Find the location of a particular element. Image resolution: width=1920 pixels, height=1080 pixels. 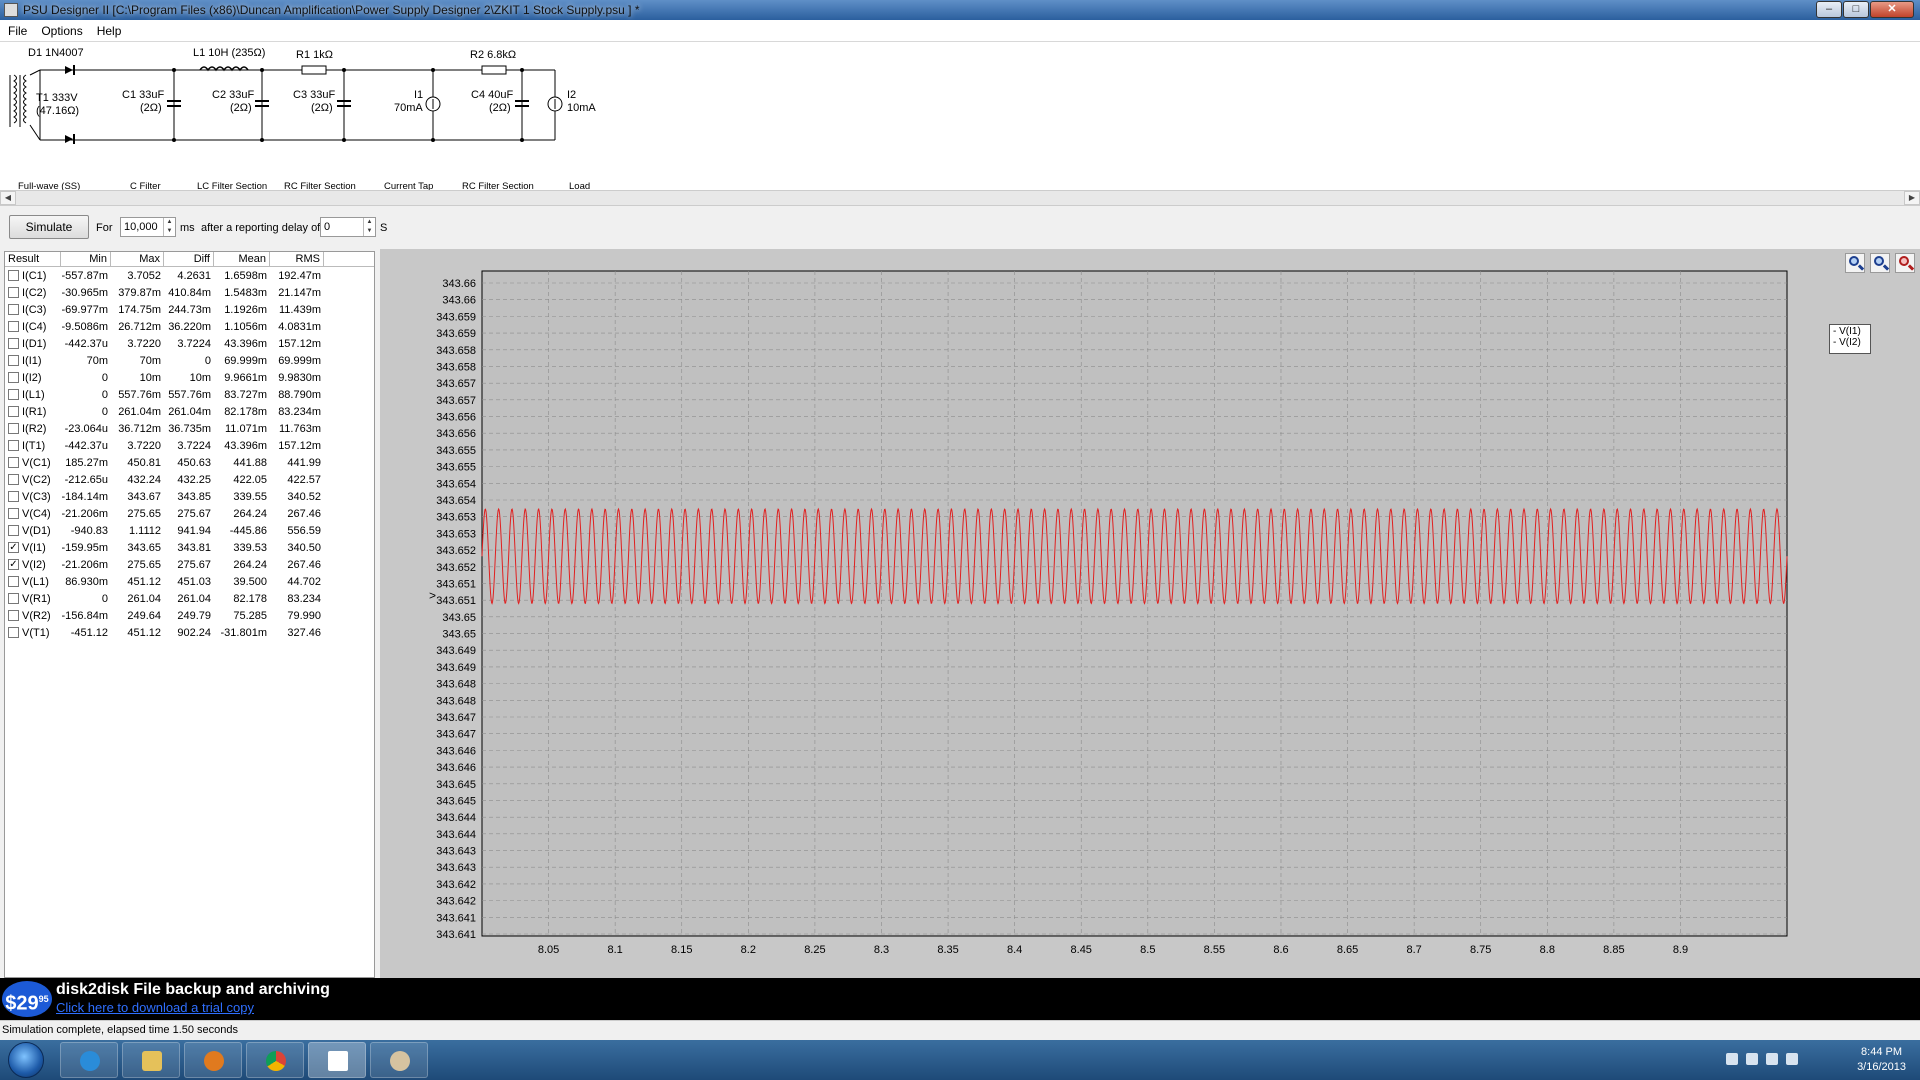

taskbar-clock: 8:44 PM 3/16/2013 is located at coordinates (1881, 1060).